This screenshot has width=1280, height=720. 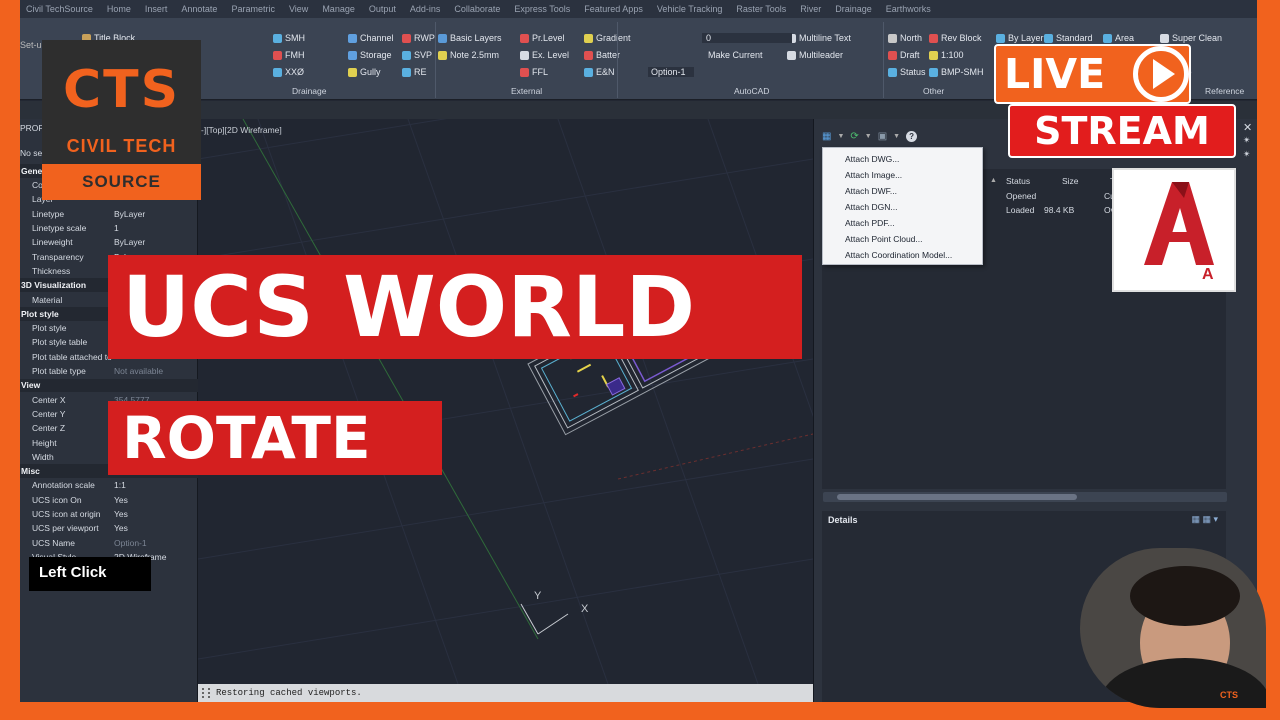 I want to click on viewport-controls-label: -][Top][2D Wireframe], so click(x=241, y=130).